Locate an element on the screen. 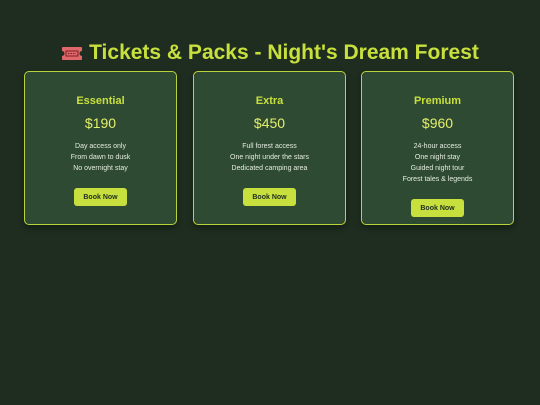 The height and width of the screenshot is (405, 540). feature-item: 24-hour access is located at coordinates (437, 146).